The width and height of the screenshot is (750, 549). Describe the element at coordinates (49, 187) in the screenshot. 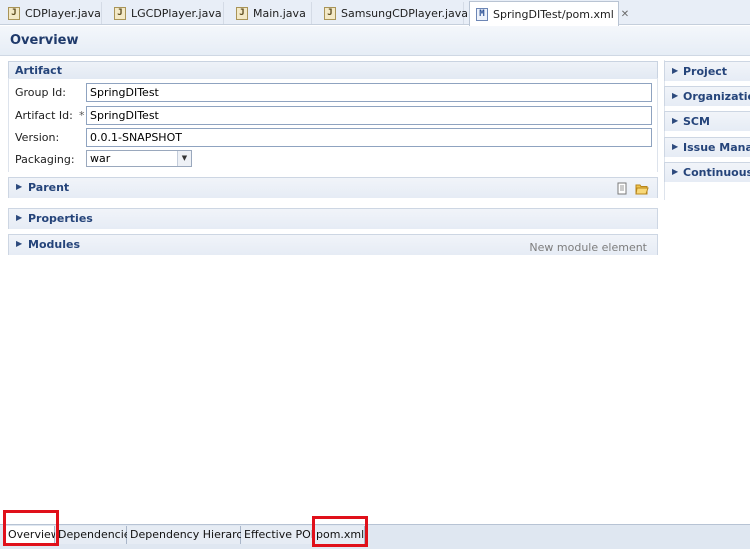

I see `parent-section-title: Parent` at that location.